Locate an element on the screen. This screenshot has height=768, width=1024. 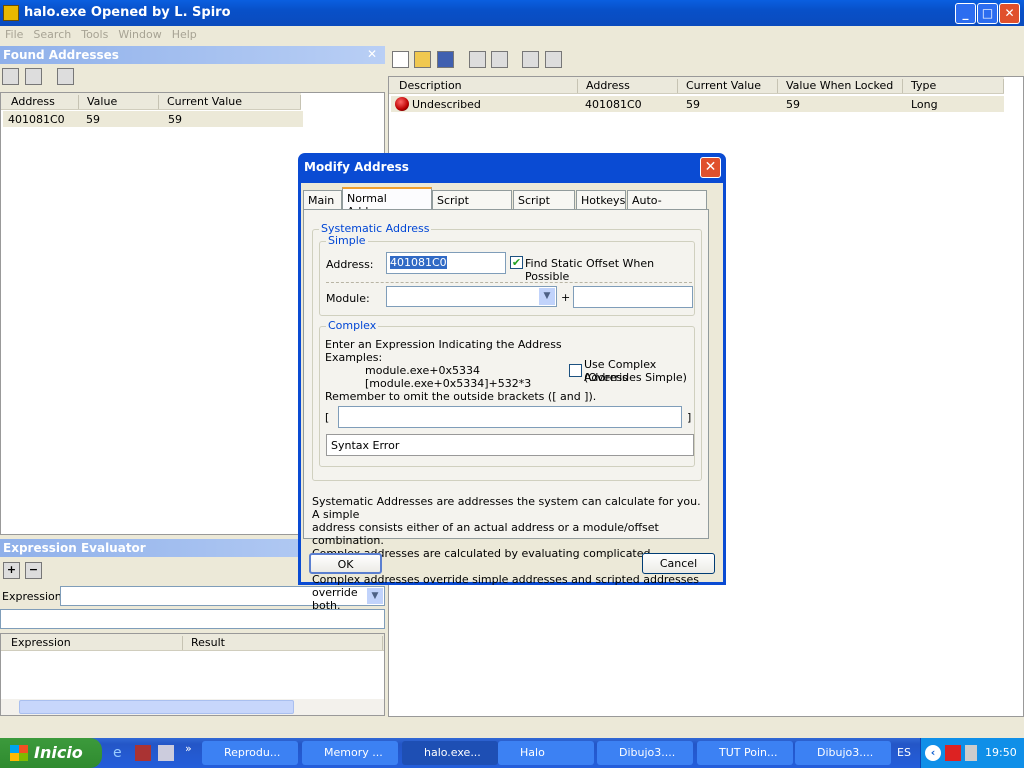
tab-main: Main is located at coordinates (322, 199).